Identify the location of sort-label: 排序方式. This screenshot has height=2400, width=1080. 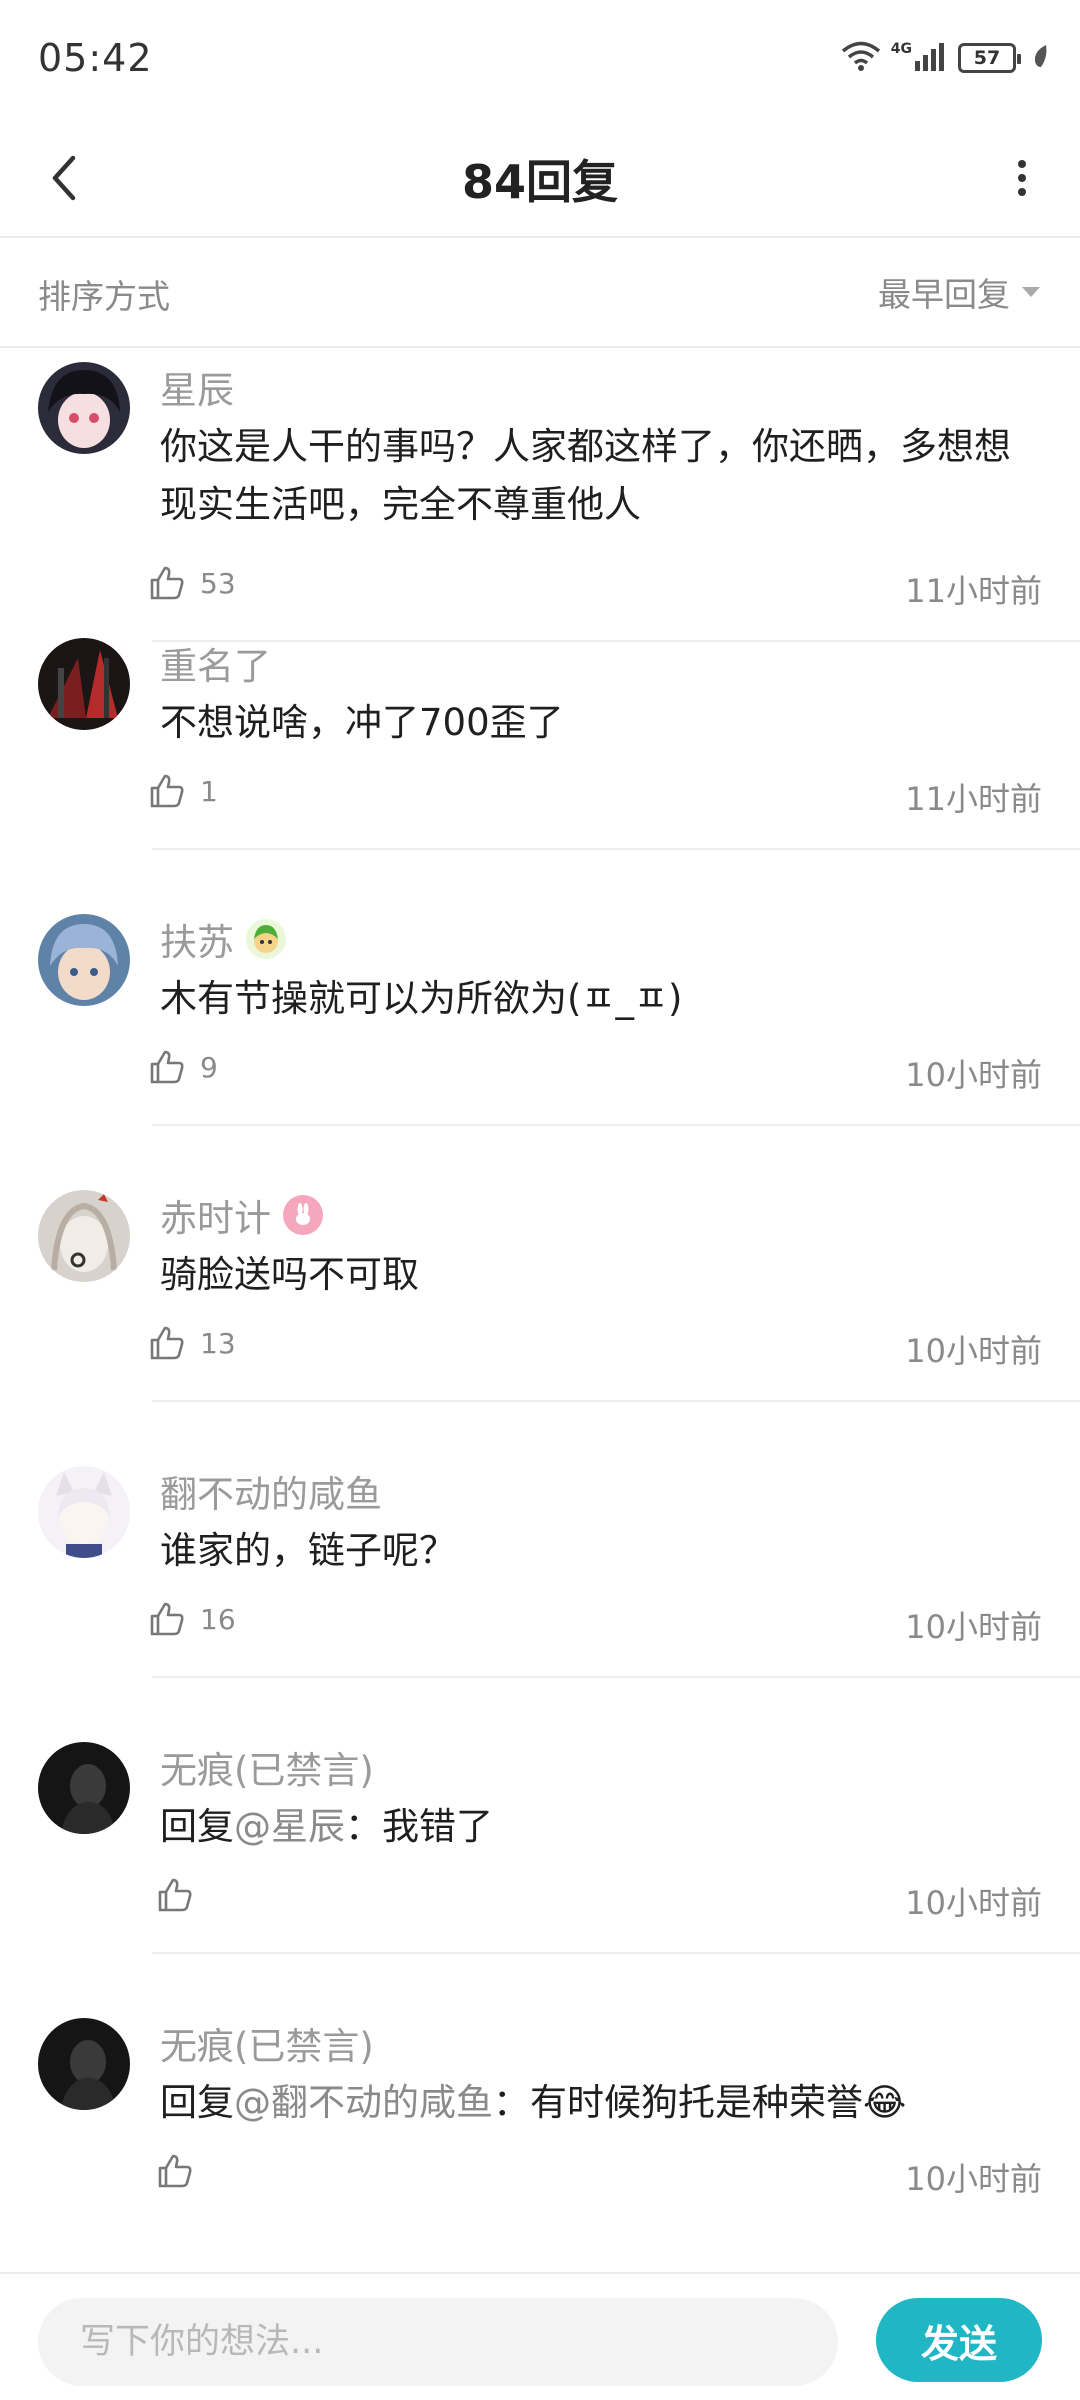
(104, 296).